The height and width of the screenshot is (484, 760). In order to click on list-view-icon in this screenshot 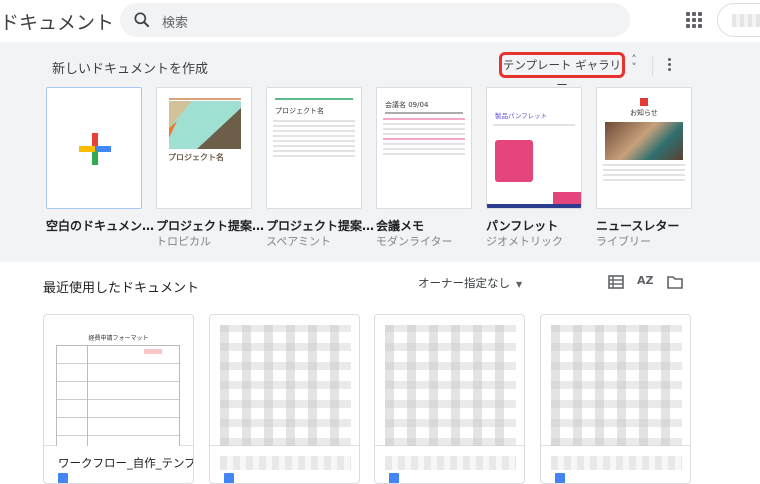, I will do `click(616, 282)`.